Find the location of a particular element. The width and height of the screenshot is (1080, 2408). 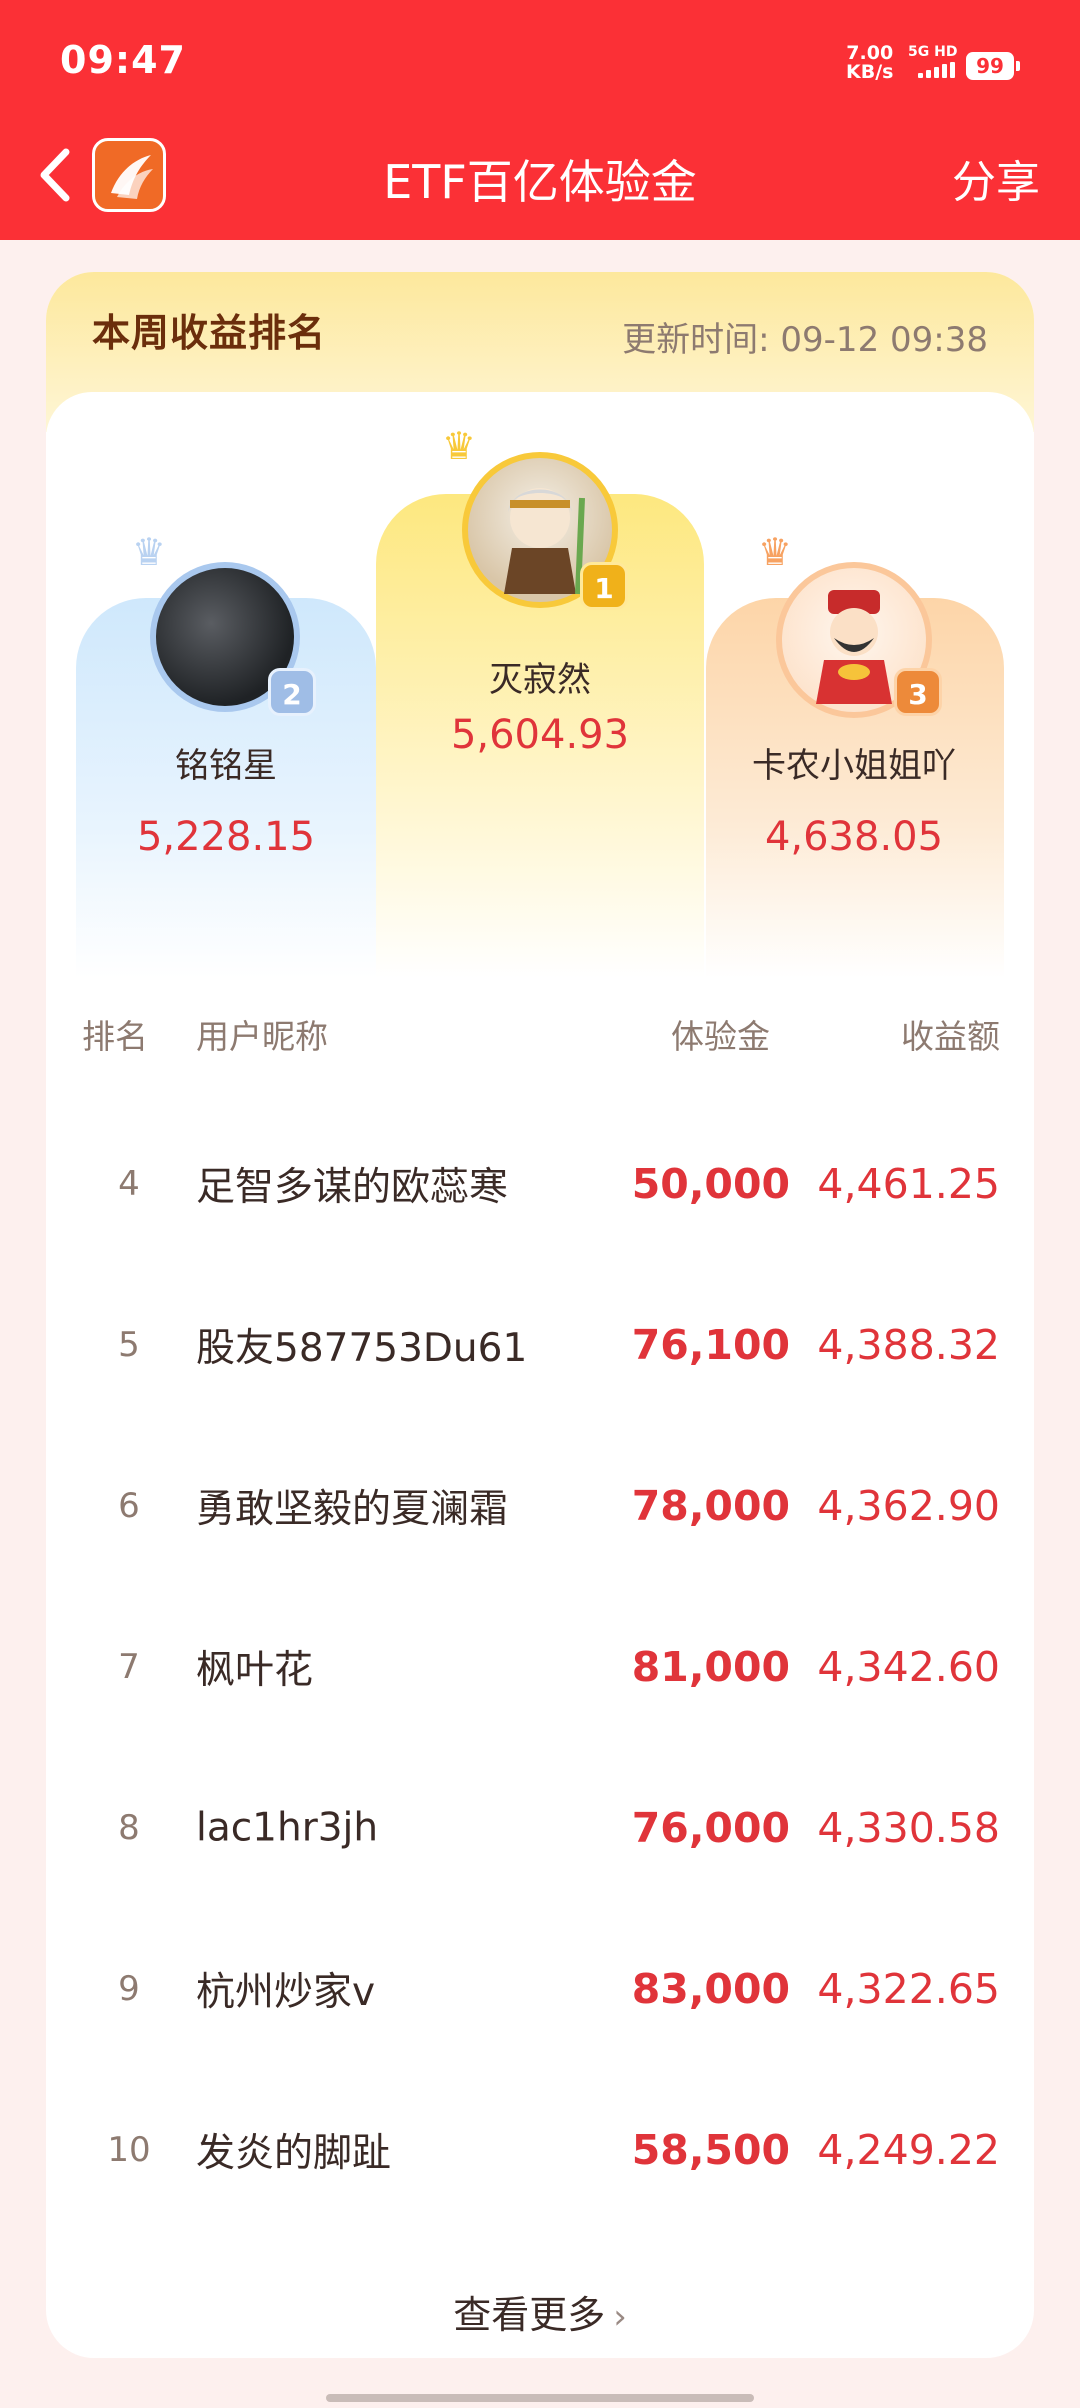

row-rank: 6 is located at coordinates (129, 1506).